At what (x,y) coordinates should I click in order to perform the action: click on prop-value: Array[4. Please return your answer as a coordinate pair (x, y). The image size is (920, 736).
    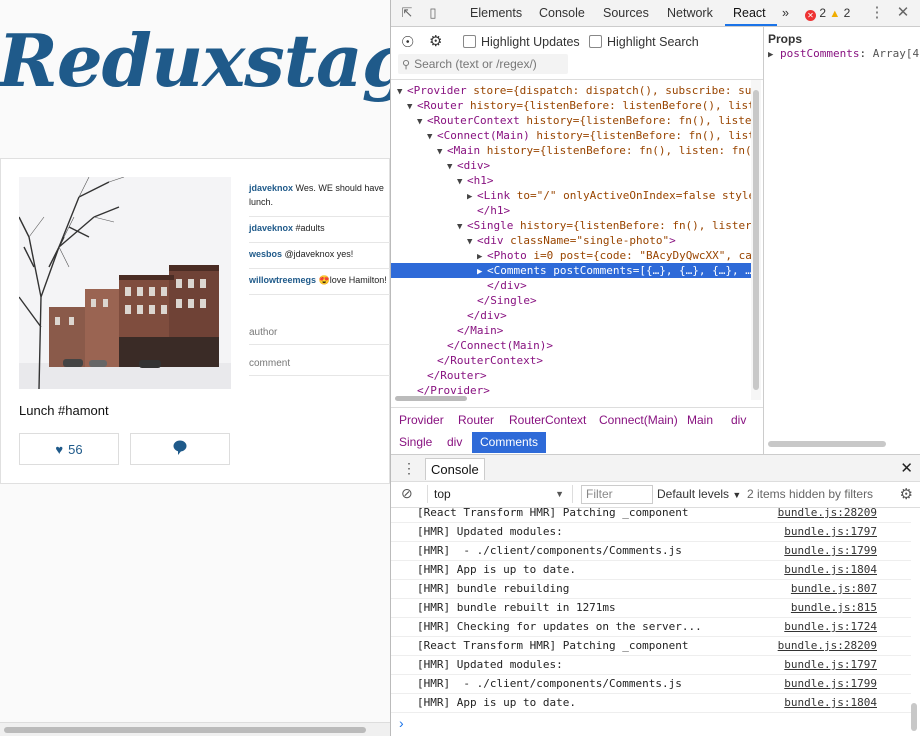
    Looking at the image, I should click on (896, 53).